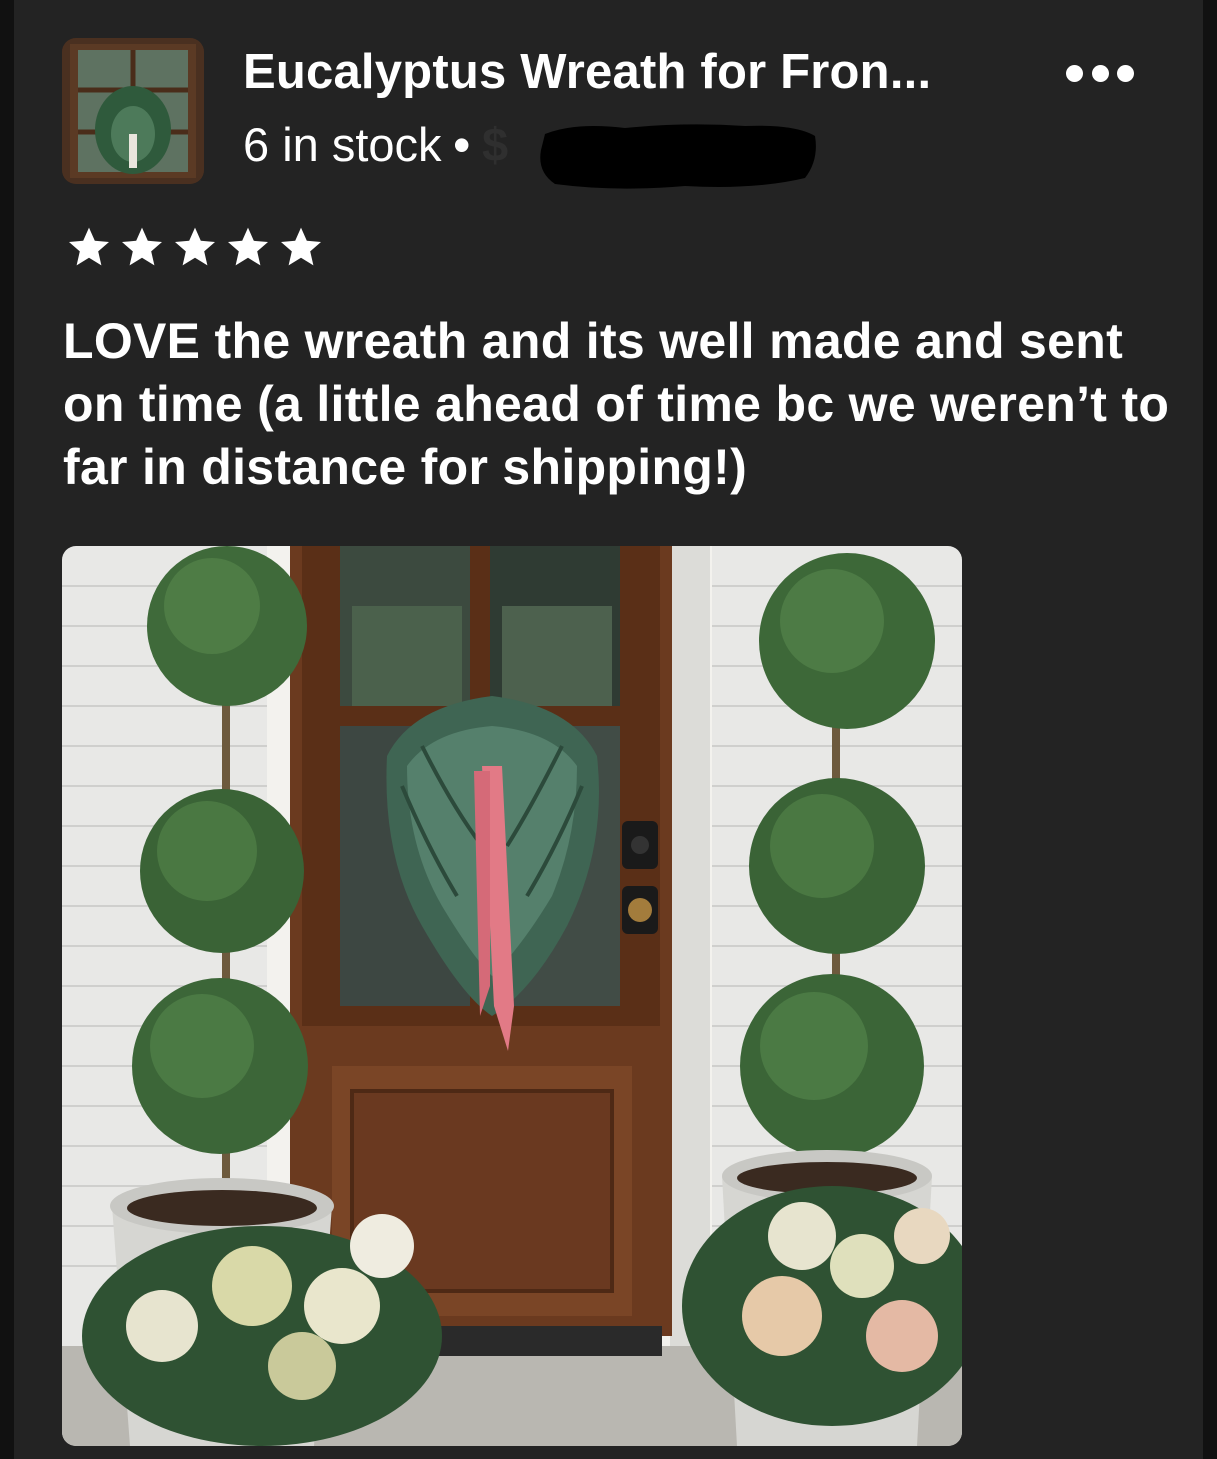 The height and width of the screenshot is (1459, 1217). I want to click on listing-thumbnail, so click(133, 111).